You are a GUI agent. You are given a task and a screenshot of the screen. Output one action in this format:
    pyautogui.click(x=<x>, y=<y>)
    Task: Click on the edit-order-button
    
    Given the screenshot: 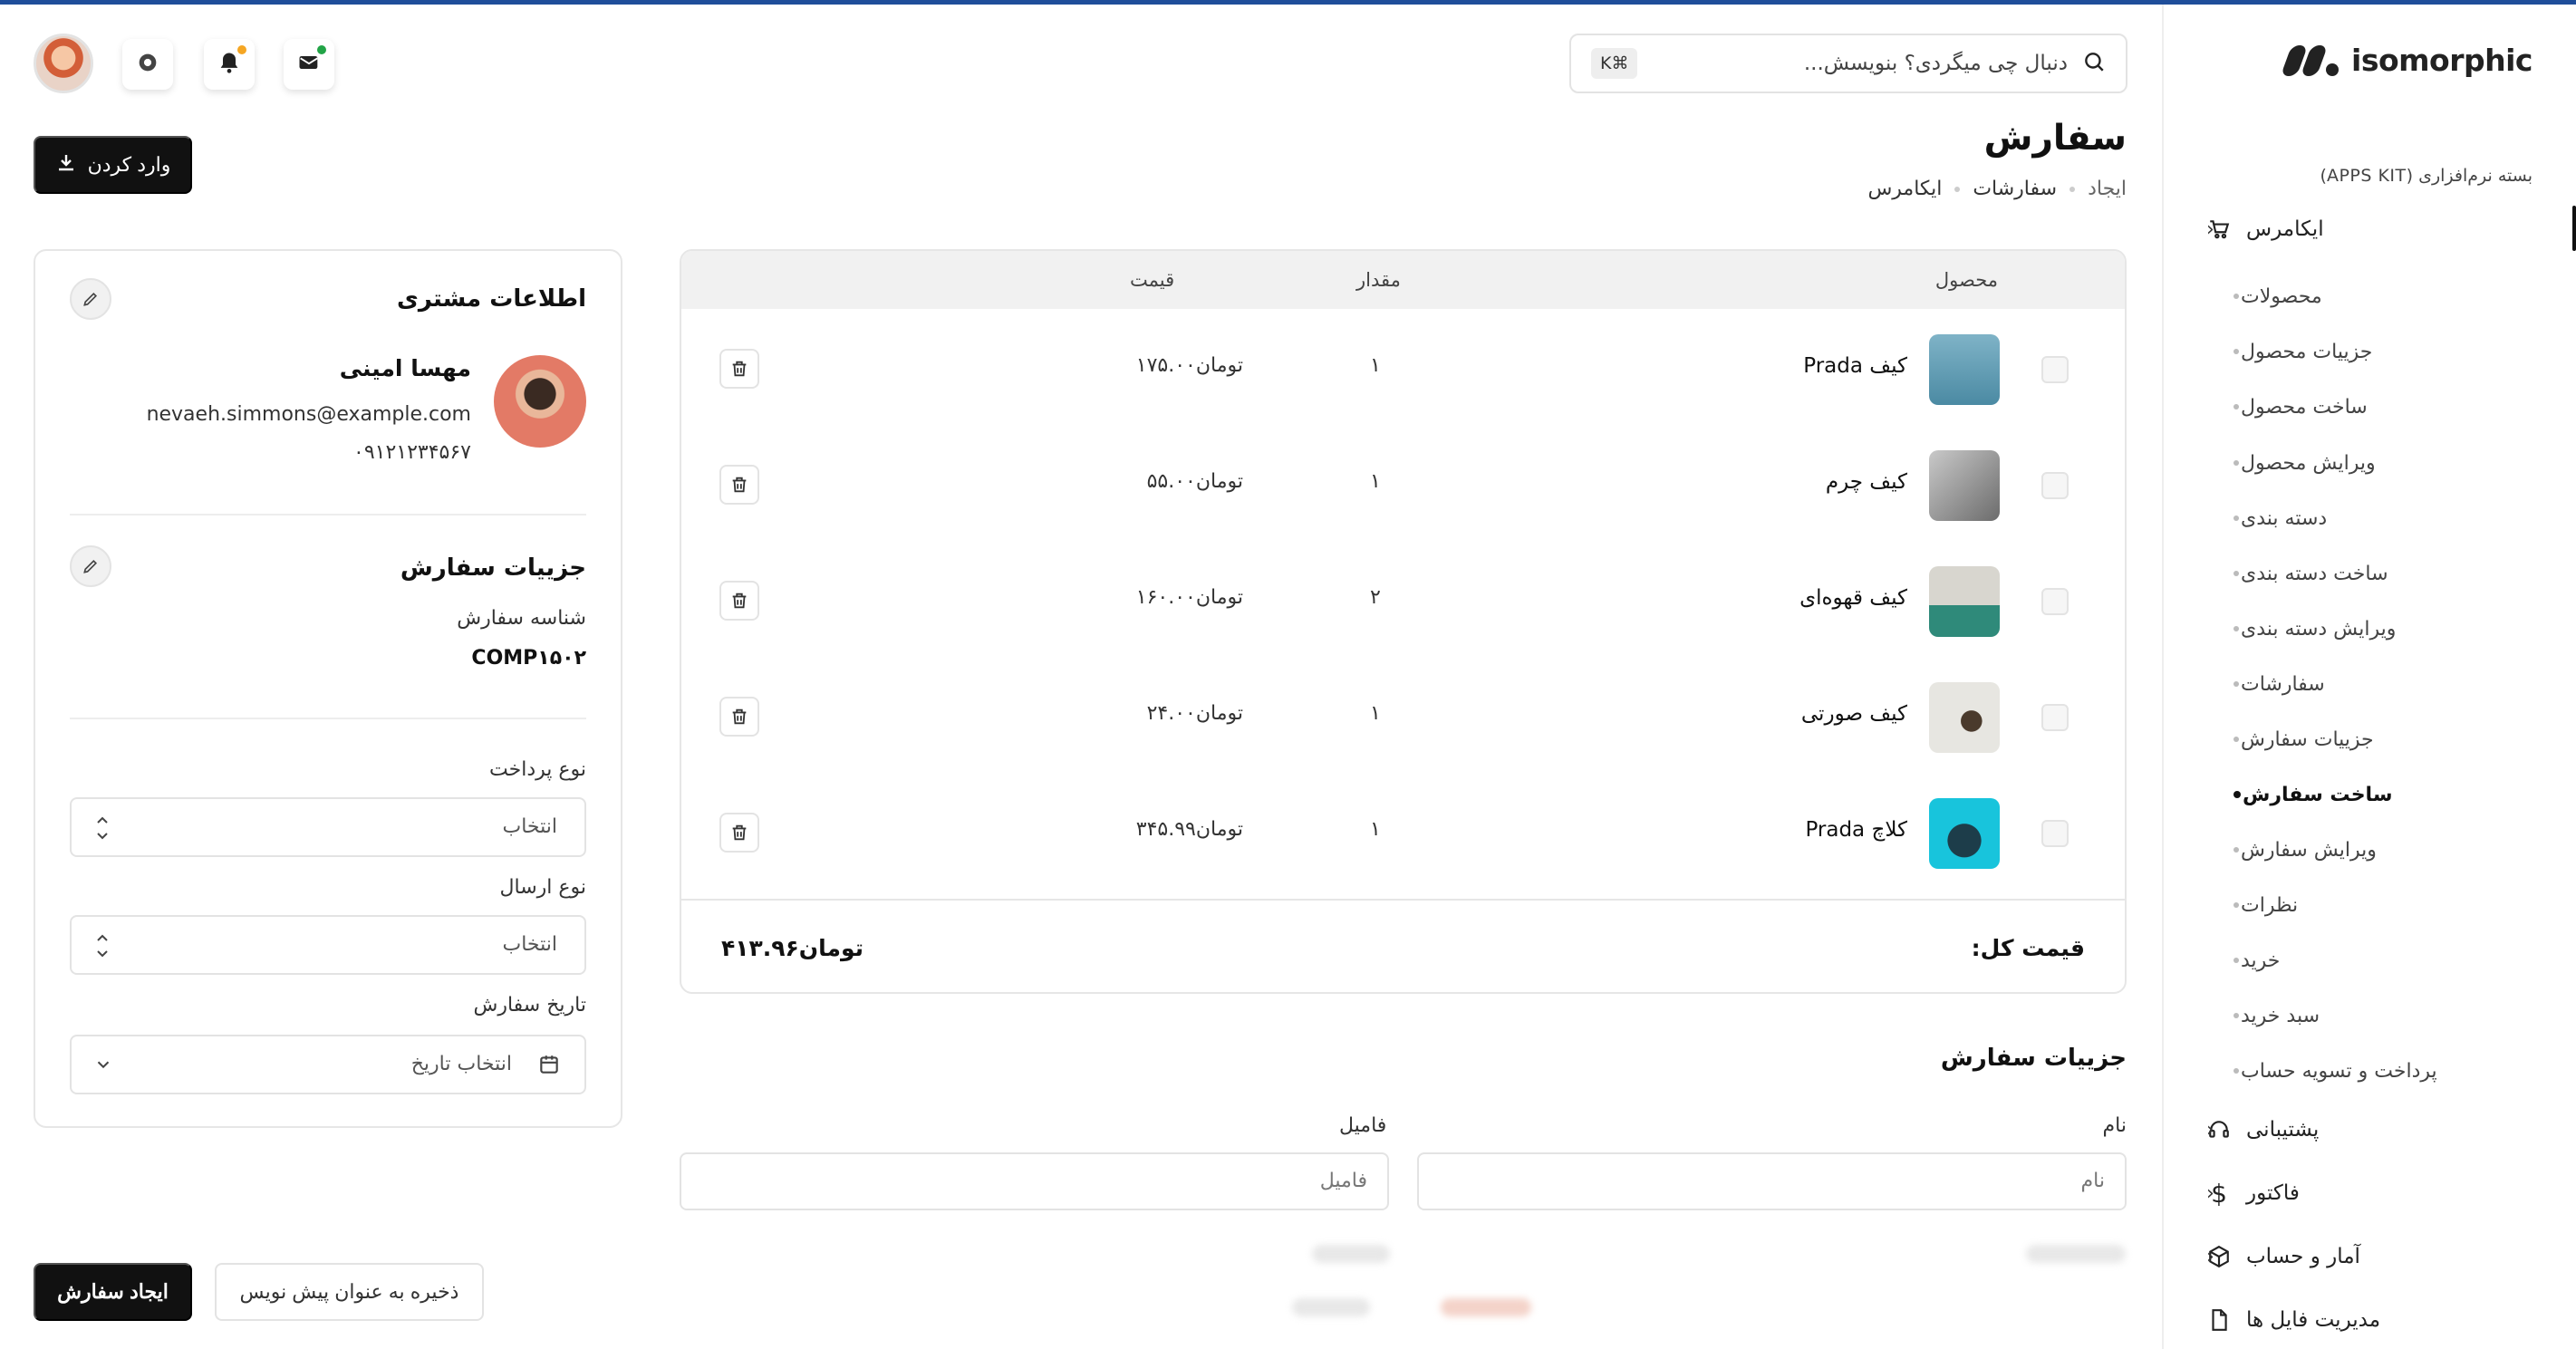 What is the action you would take?
    pyautogui.click(x=90, y=566)
    